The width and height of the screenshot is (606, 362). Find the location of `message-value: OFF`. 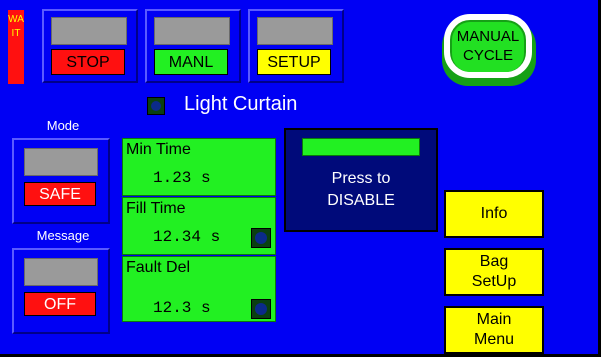

message-value: OFF is located at coordinates (60, 304).